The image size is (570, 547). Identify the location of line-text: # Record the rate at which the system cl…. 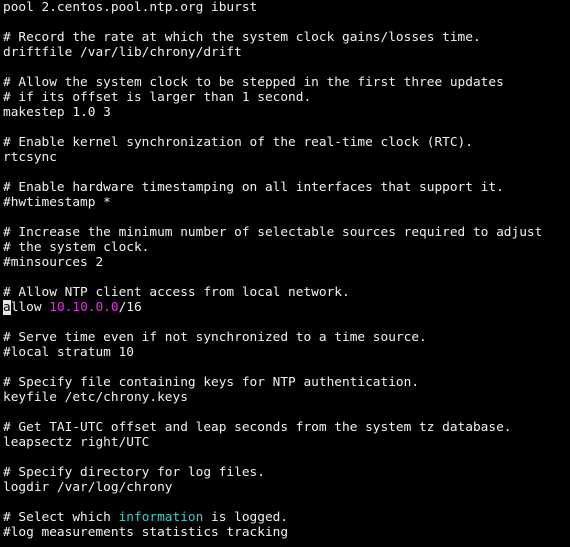
(242, 37).